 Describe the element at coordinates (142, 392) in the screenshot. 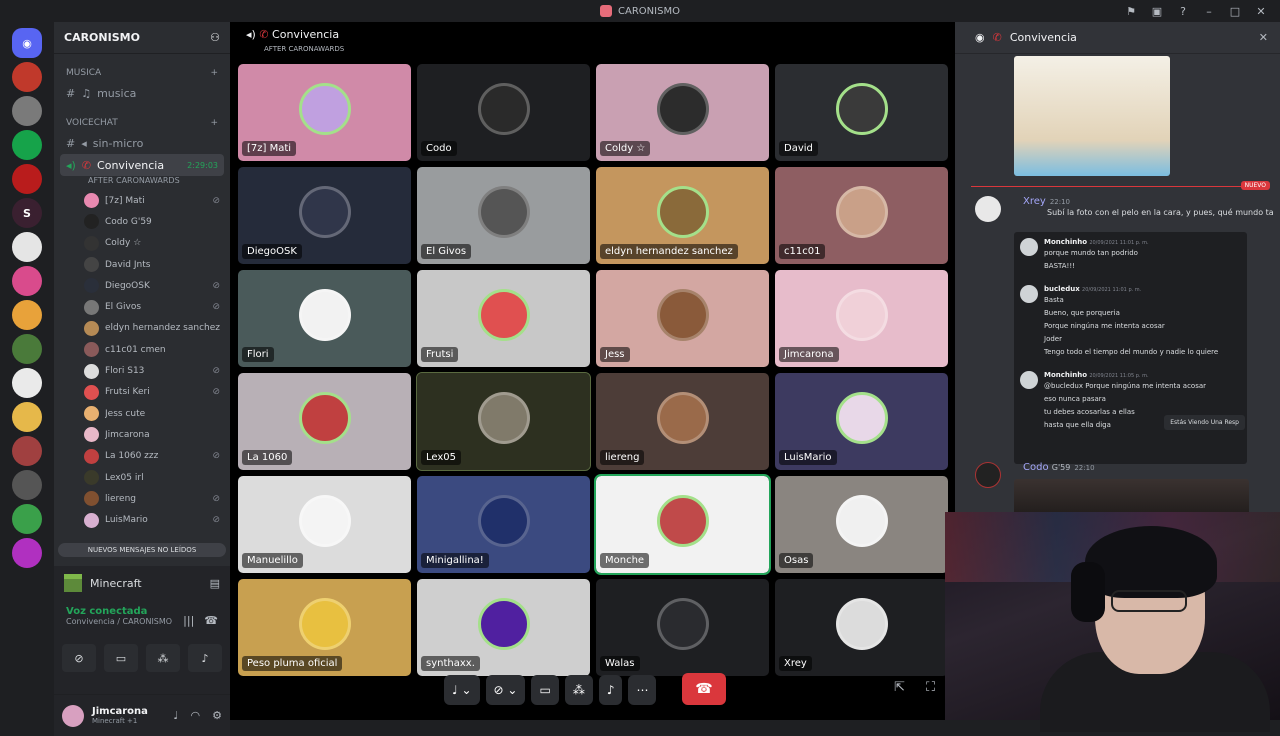

I see `voice-user: Frutsi Keri ⊘` at that location.